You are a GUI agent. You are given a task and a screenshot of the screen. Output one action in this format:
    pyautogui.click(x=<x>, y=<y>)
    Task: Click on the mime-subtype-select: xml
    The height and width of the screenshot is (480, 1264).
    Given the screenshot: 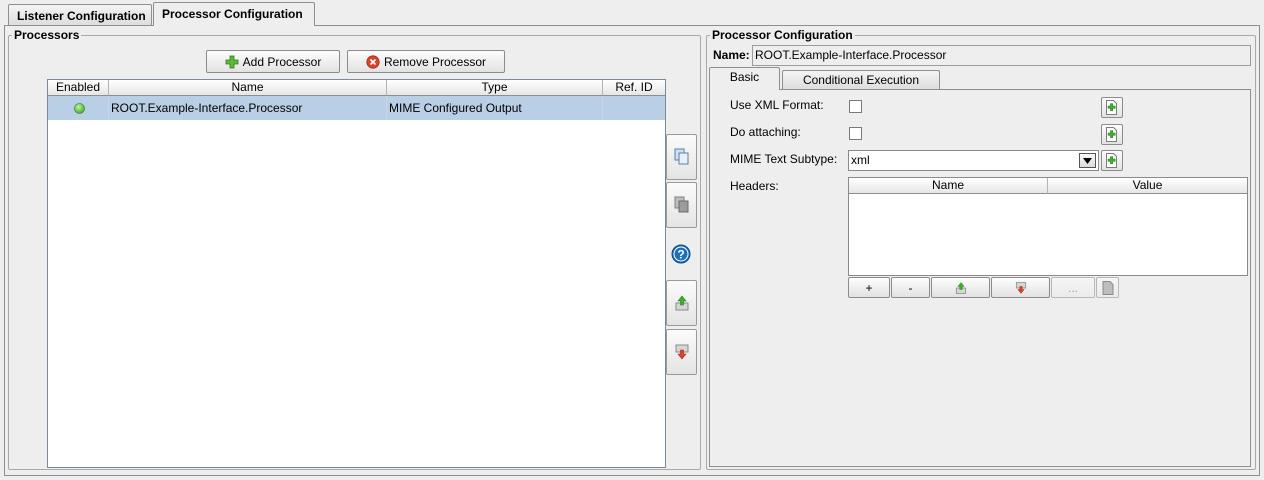 What is the action you would take?
    pyautogui.click(x=973, y=160)
    